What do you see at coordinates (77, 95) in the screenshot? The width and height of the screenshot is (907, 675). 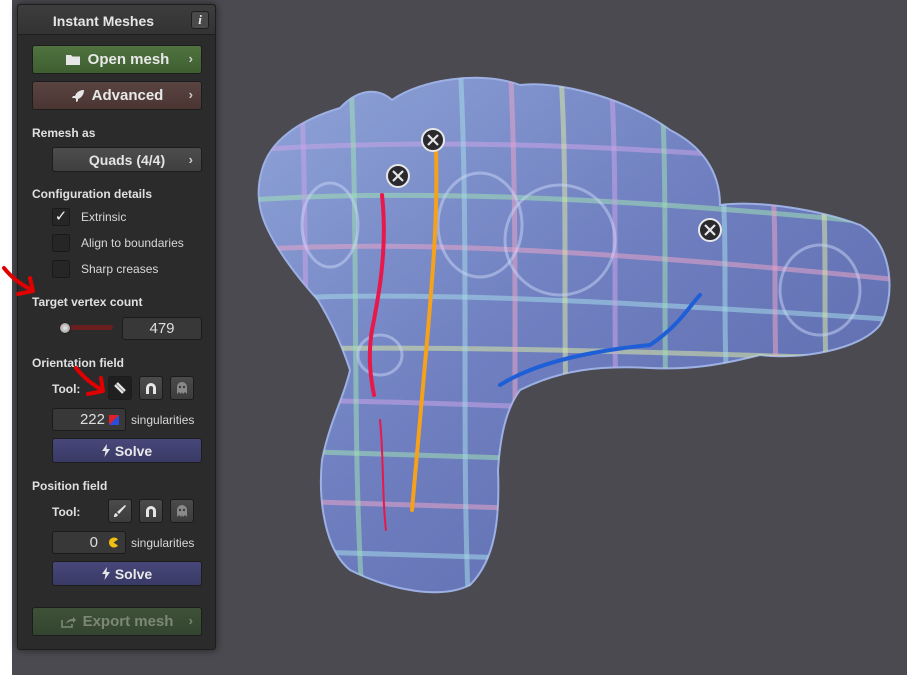 I see `rocket-icon` at bounding box center [77, 95].